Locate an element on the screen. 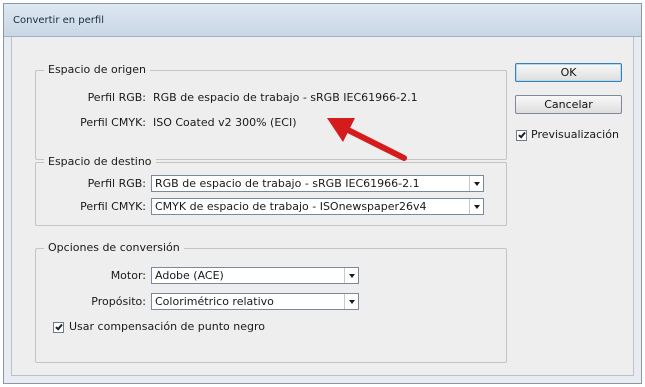 The width and height of the screenshot is (645, 387). intent-selected: Colorimétrico relativo is located at coordinates (214, 301).